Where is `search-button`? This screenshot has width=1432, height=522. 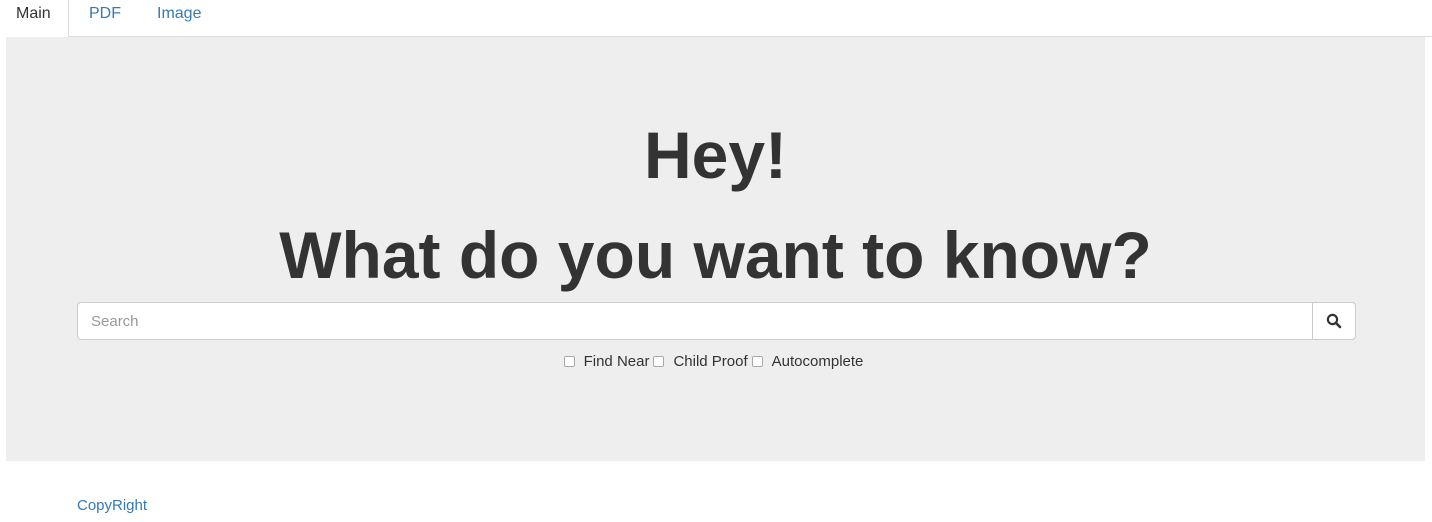 search-button is located at coordinates (1334, 321).